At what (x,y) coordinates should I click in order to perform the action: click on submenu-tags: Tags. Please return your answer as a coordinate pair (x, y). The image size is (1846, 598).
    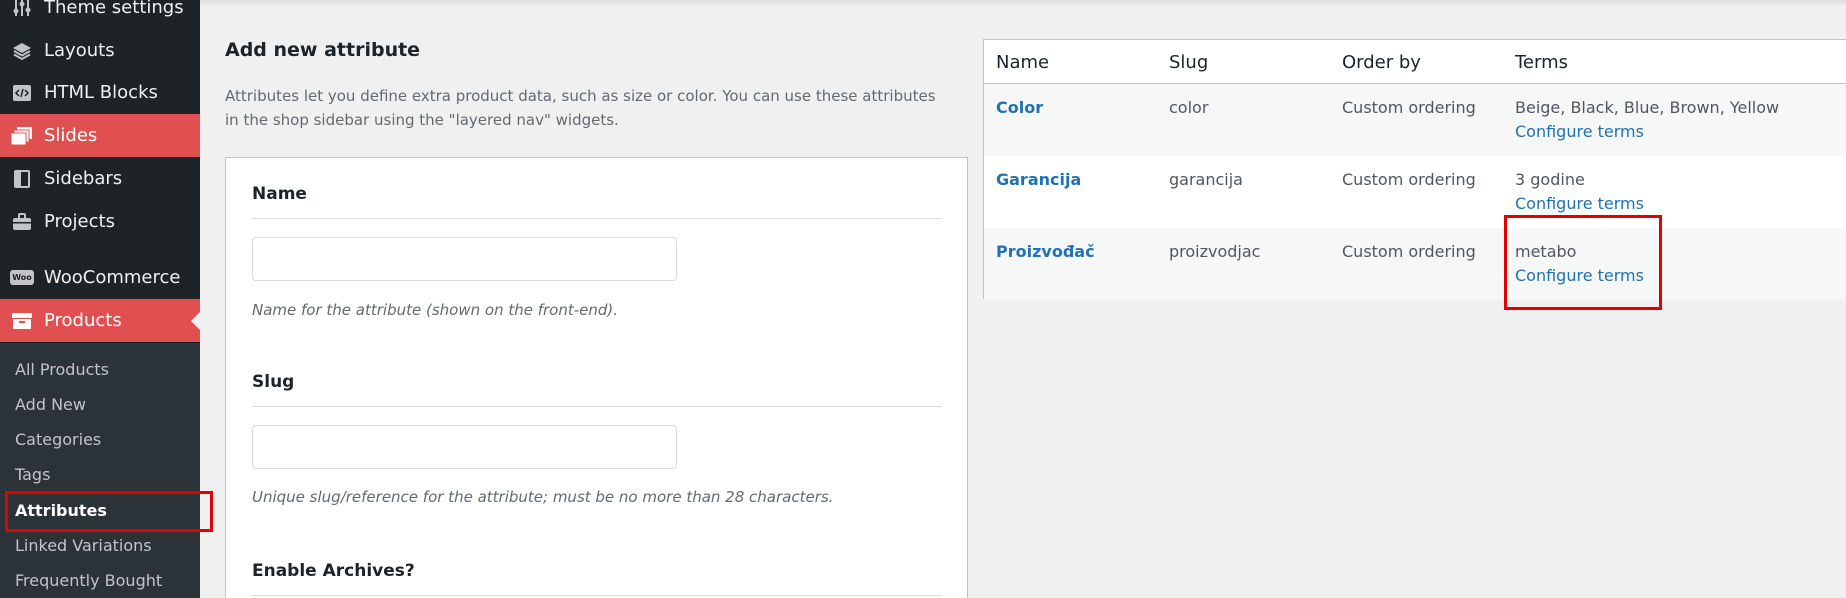
    Looking at the image, I should click on (32, 474).